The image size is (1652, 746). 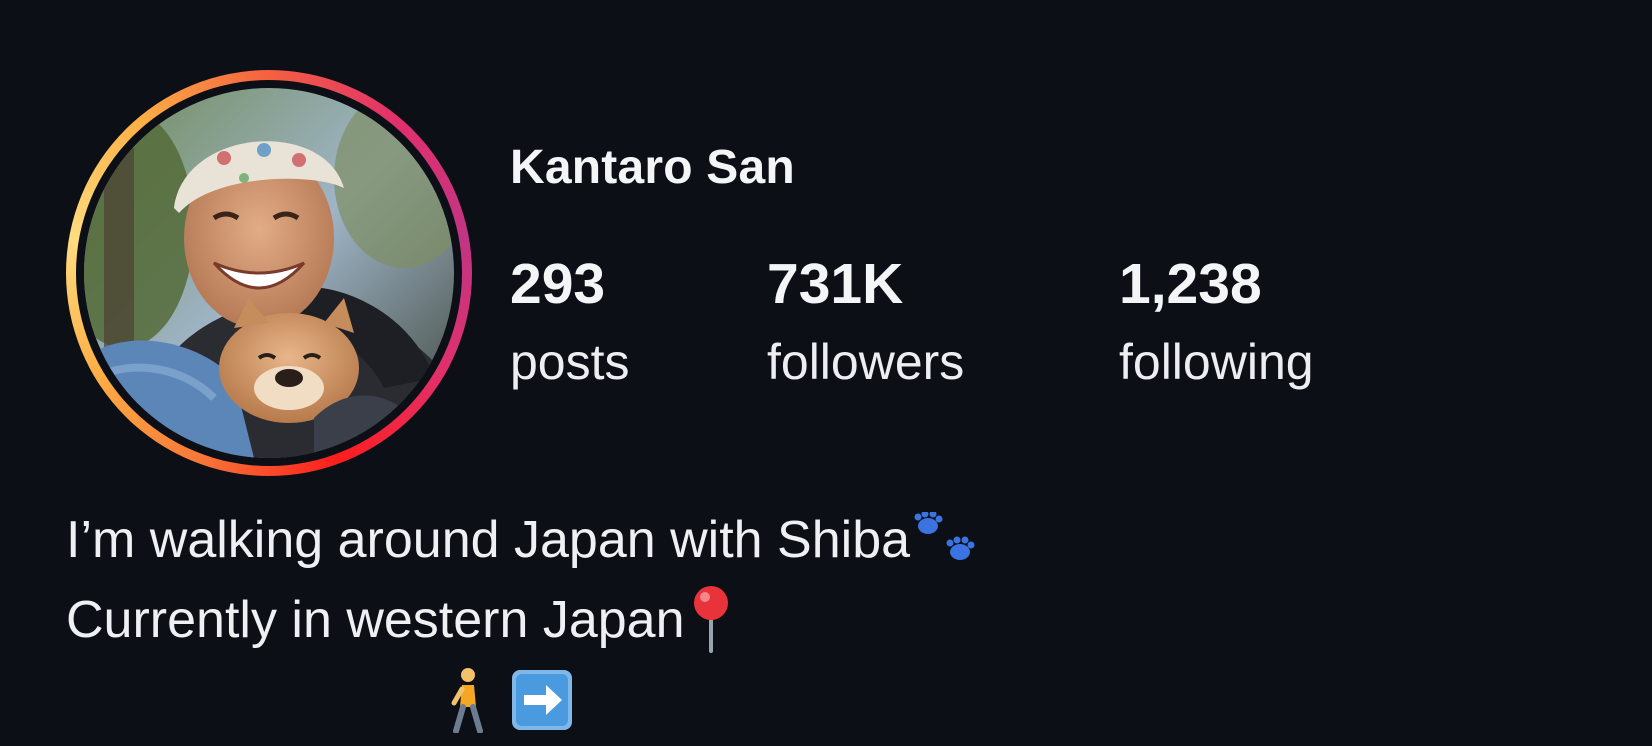 What do you see at coordinates (711, 620) in the screenshot?
I see `round-pushpin-icon` at bounding box center [711, 620].